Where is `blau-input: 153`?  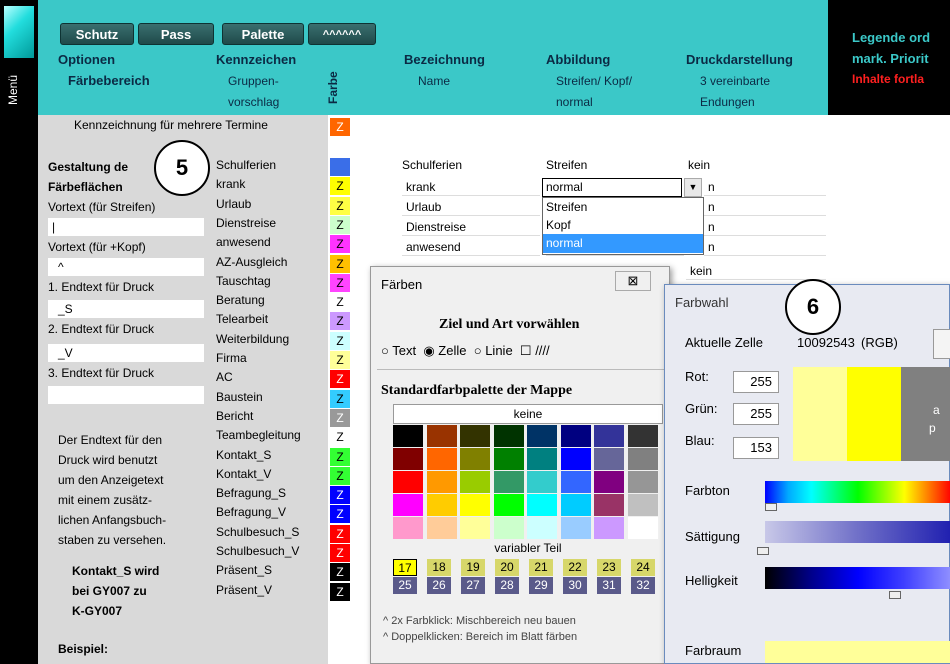
blau-input: 153 is located at coordinates (756, 448).